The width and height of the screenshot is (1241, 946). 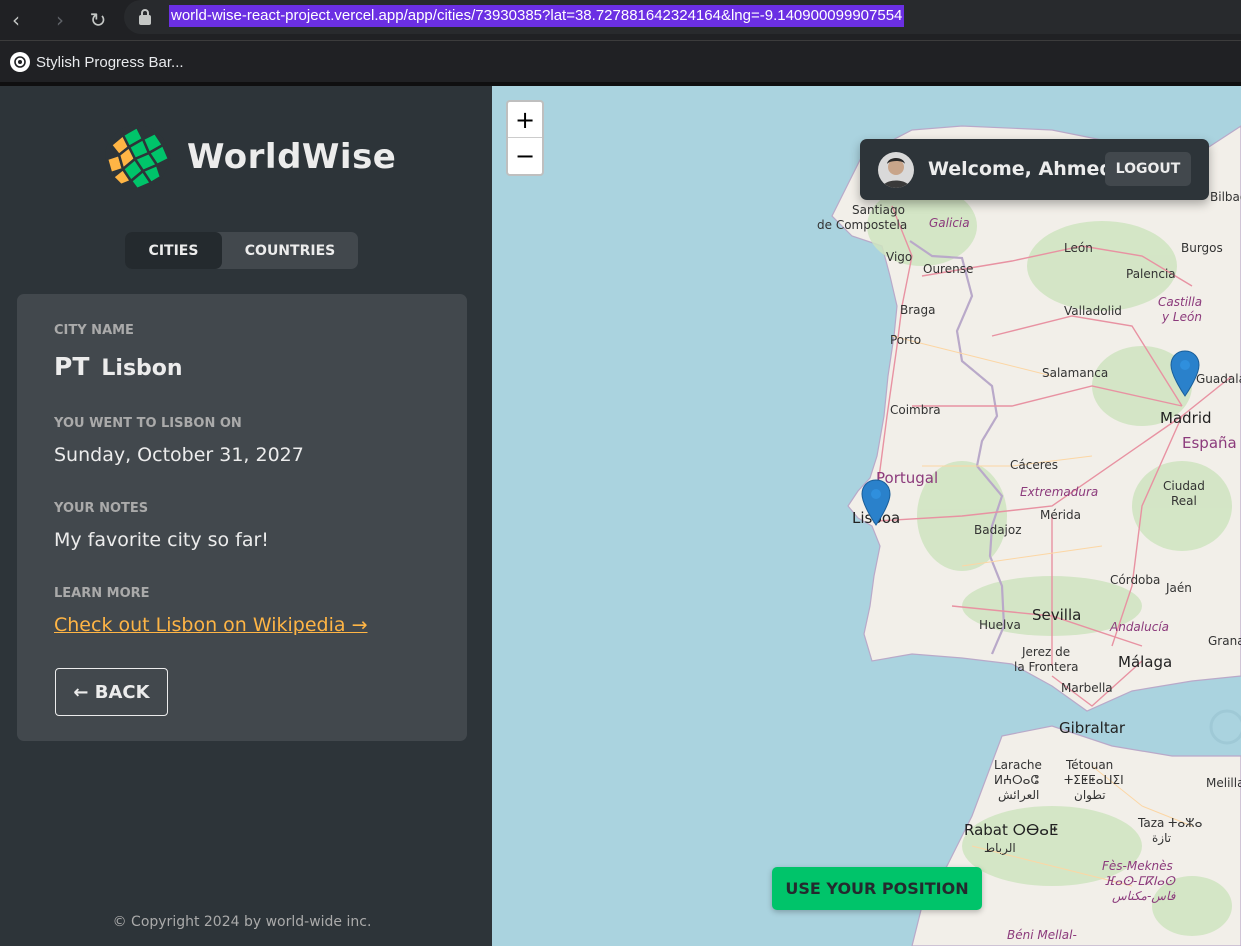 I want to click on map-label: Madrid, so click(x=1186, y=418).